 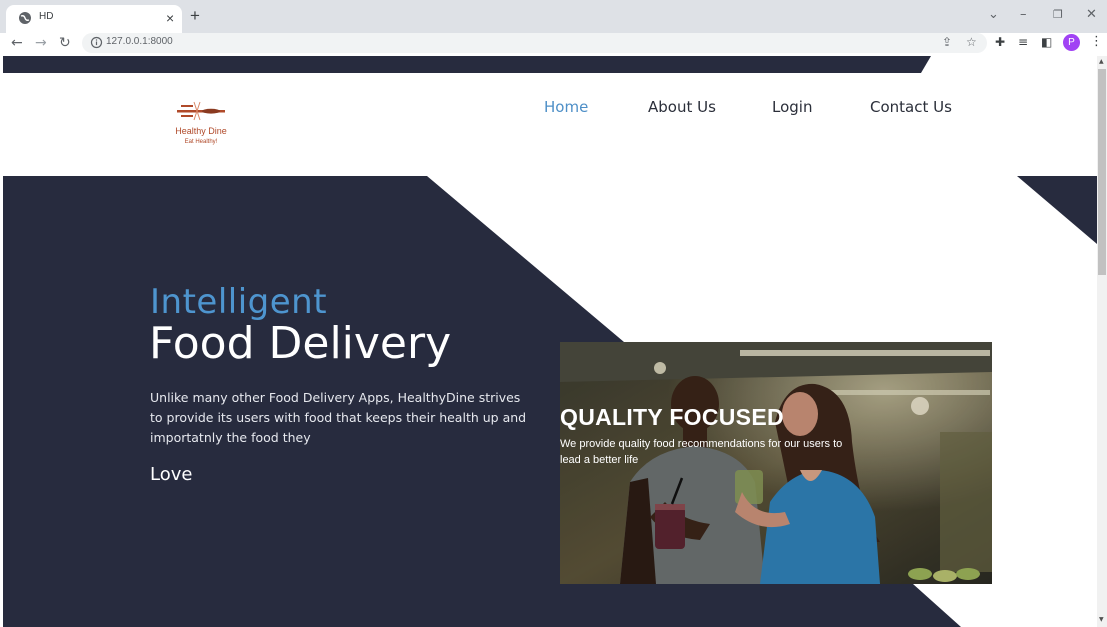 What do you see at coordinates (139, 41) in the screenshot?
I see `url-text: 127.0.0.1:8000` at bounding box center [139, 41].